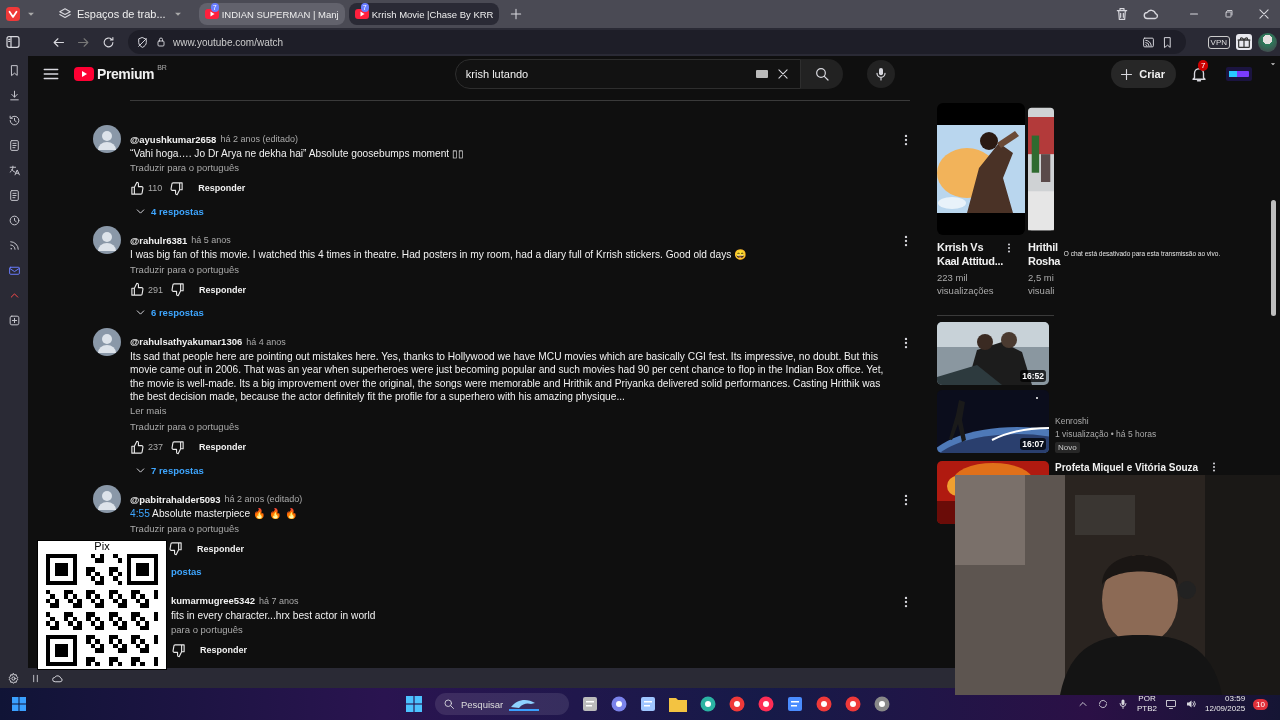 This screenshot has height=720, width=1280. Describe the element at coordinates (1229, 14) in the screenshot. I see `restore-icon` at that location.